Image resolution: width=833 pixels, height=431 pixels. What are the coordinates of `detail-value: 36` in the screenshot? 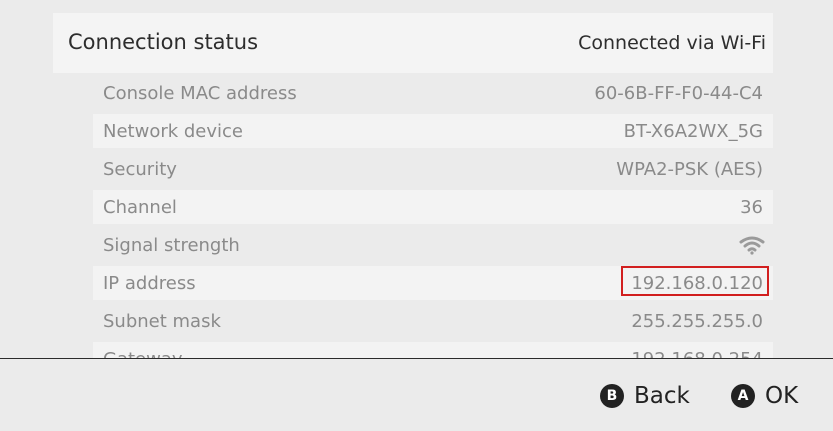 It's located at (751, 207).